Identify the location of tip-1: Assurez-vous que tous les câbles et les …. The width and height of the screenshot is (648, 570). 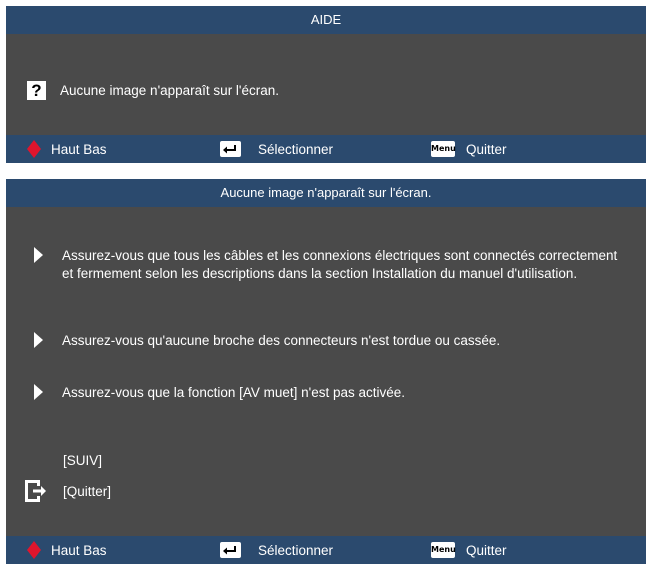
(340, 264).